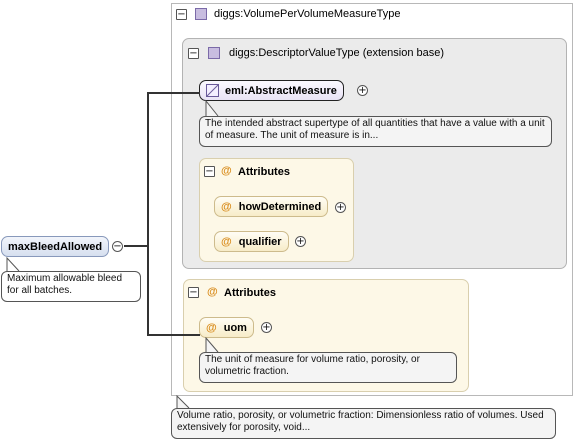 Image resolution: width=575 pixels, height=443 pixels. Describe the element at coordinates (266, 327) in the screenshot. I see `expand-uom-icon: +` at that location.